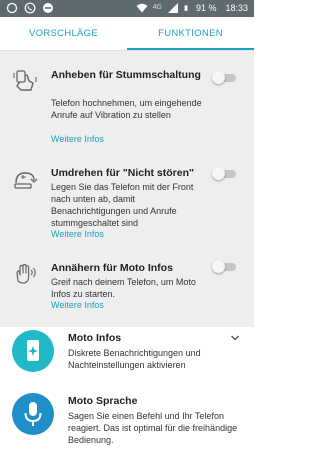 The height and width of the screenshot is (450, 320). What do you see at coordinates (26, 273) in the screenshot?
I see `approach-hand-icon` at bounding box center [26, 273].